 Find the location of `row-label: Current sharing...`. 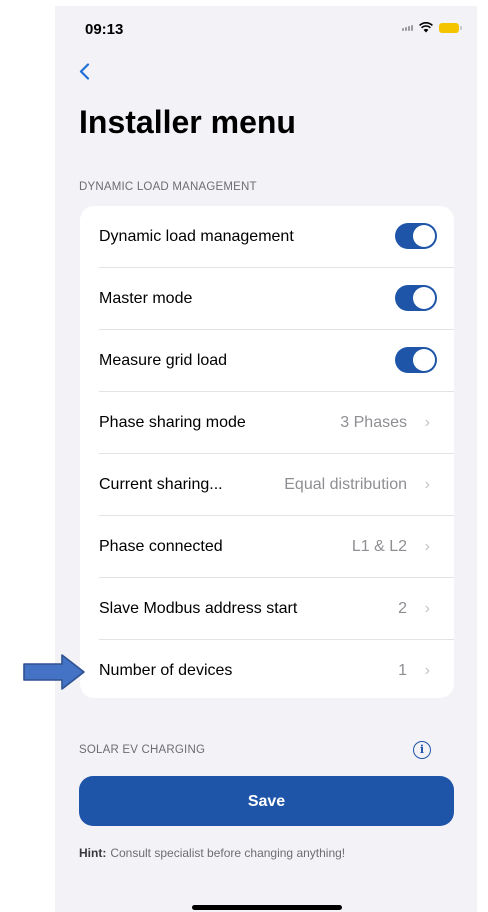

row-label: Current sharing... is located at coordinates (161, 484).